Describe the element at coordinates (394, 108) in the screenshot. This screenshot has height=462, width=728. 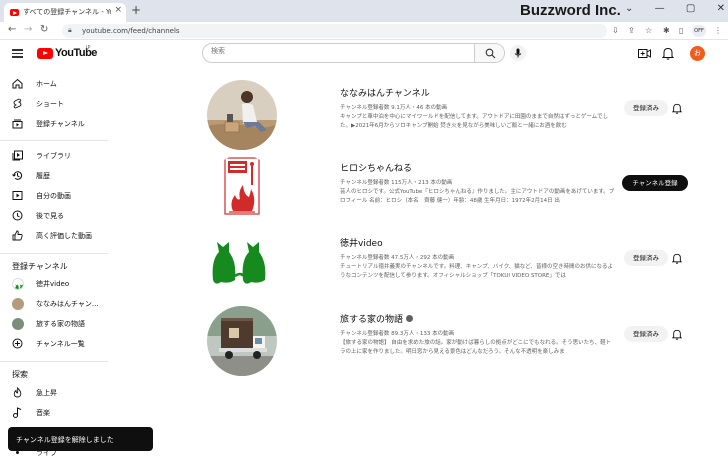
I see `channel-meta: チャンネル登録者数 9.1万人・46 本の動画` at that location.